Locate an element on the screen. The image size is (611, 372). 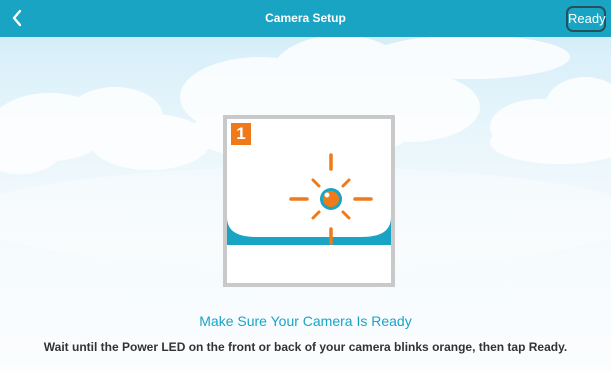
ready-button: Ready is located at coordinates (586, 19).